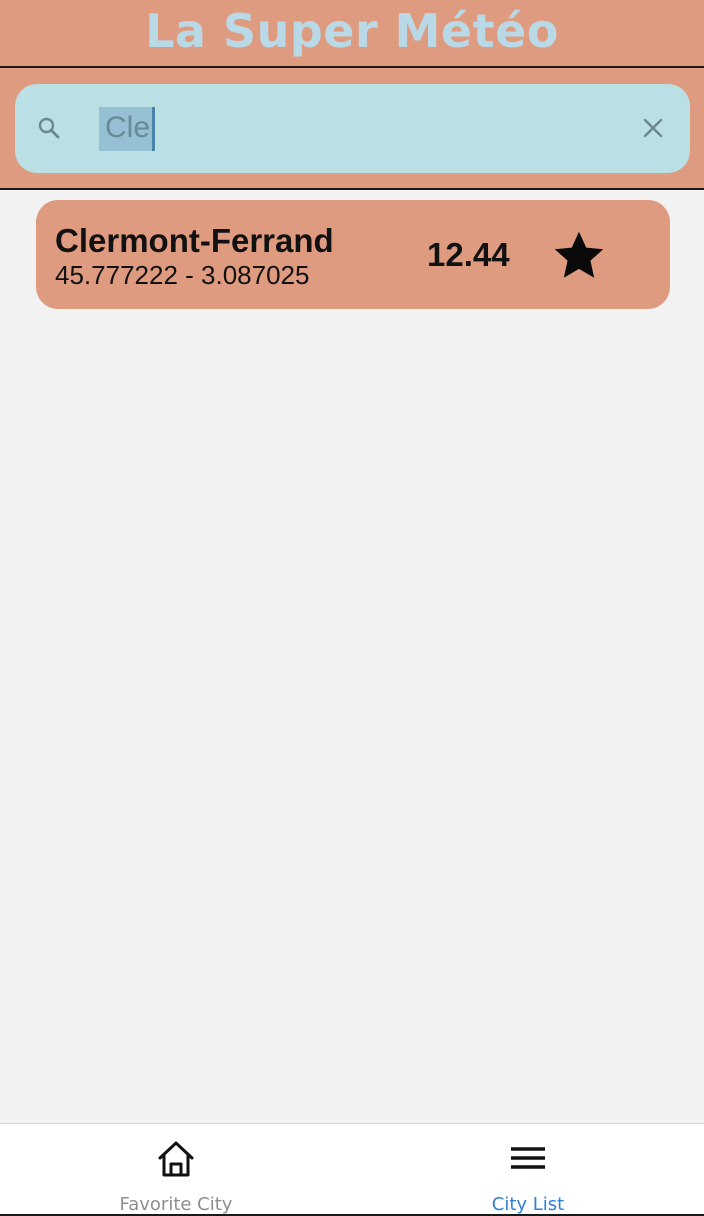 The image size is (704, 1216). I want to click on header: La Super Météo, so click(352, 34).